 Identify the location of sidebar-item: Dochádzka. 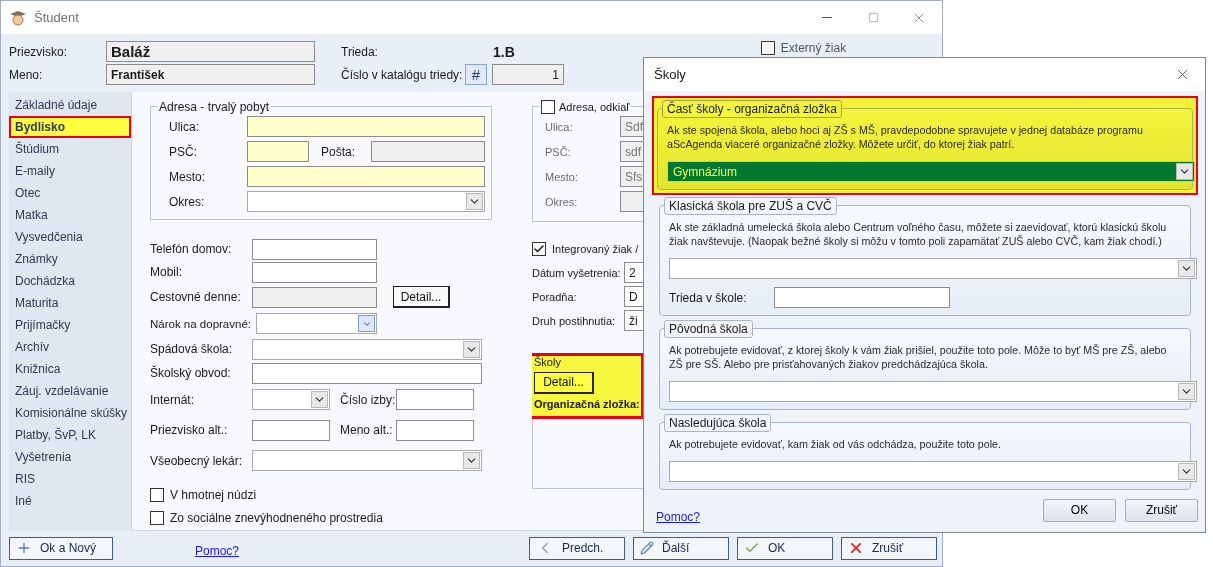
(70, 280).